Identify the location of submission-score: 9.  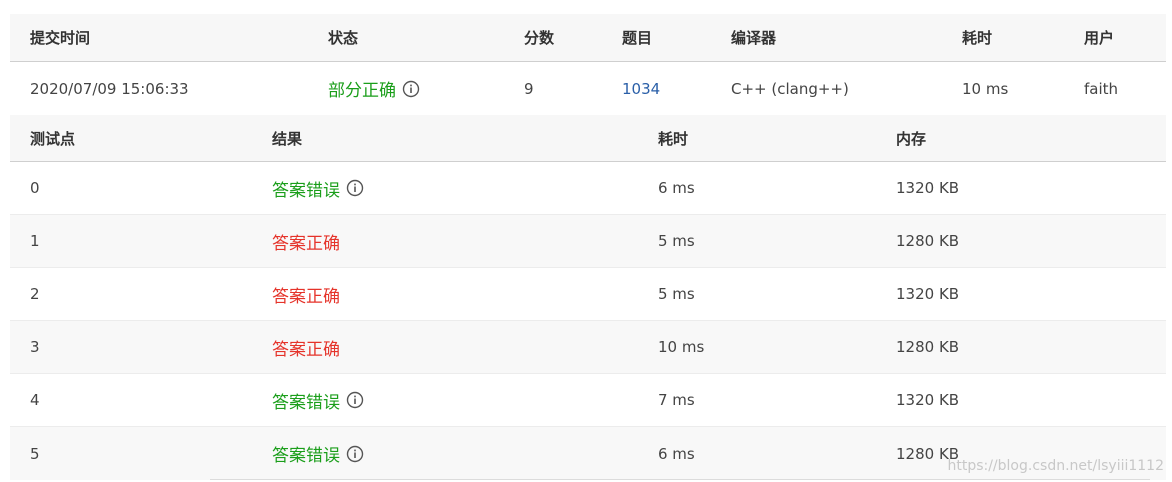
(529, 88).